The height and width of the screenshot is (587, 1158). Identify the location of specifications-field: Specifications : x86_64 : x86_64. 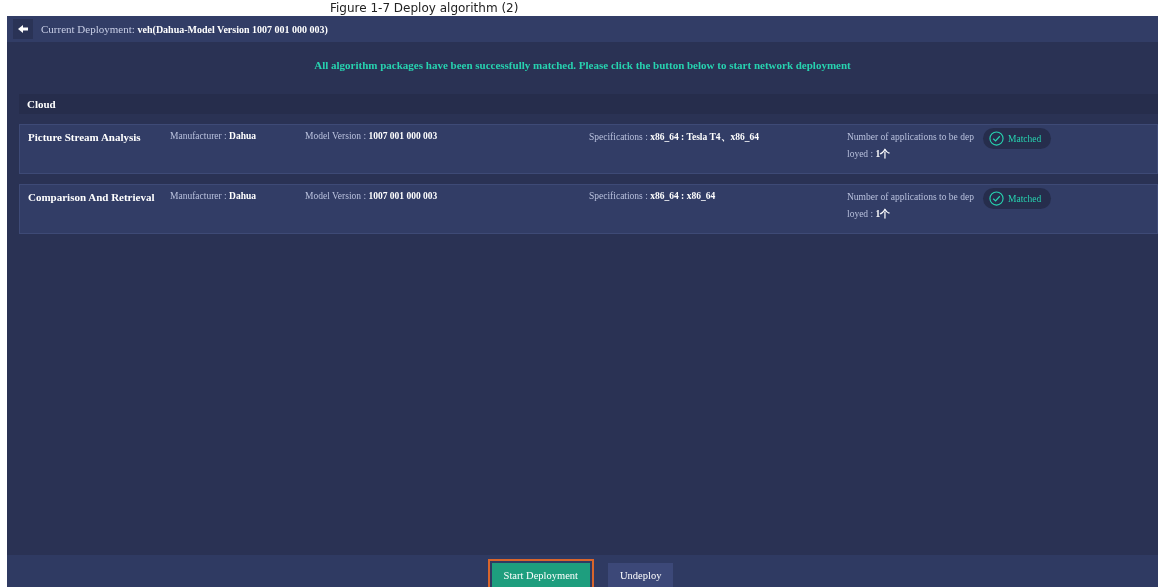
(718, 196).